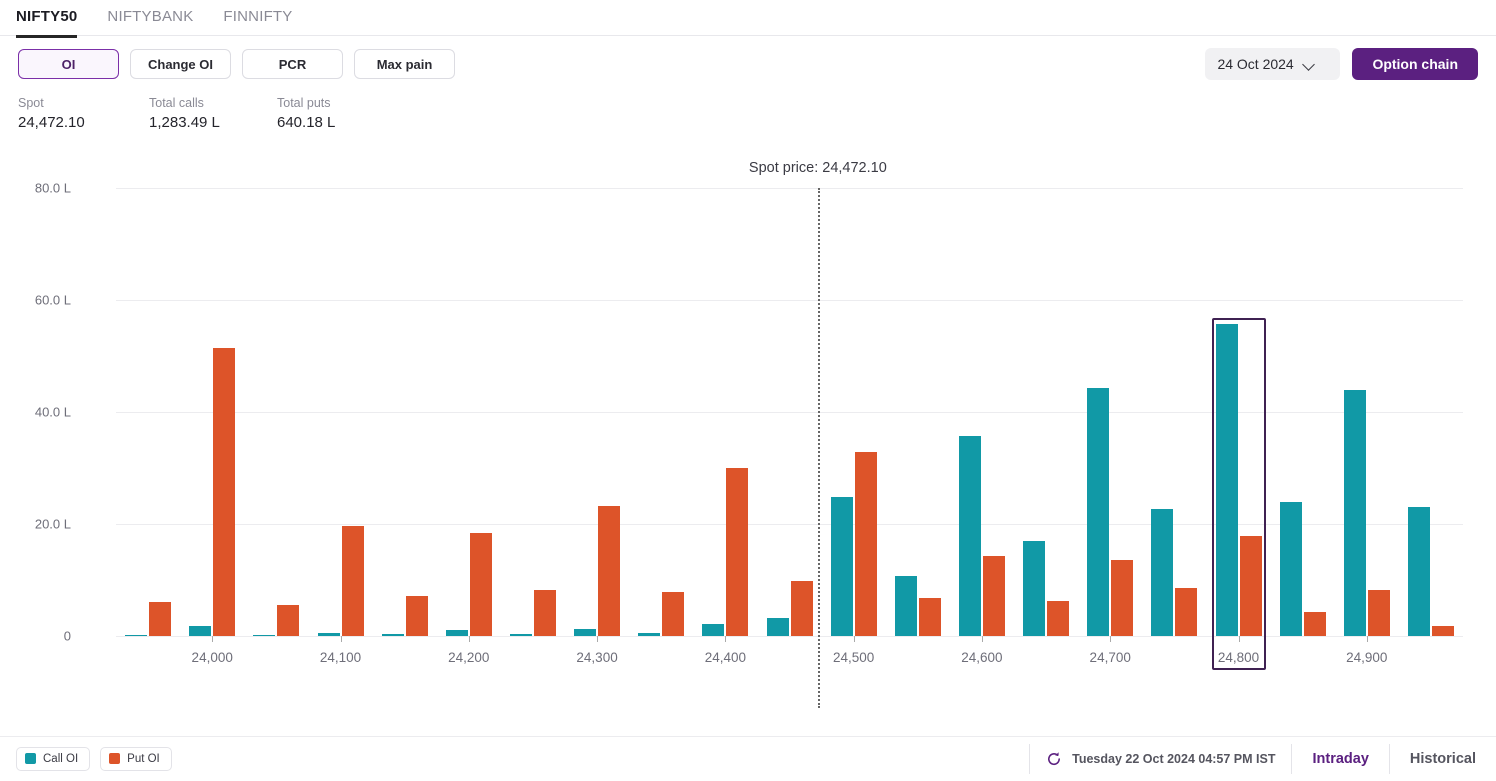 Image resolution: width=1496 pixels, height=781 pixels. Describe the element at coordinates (52, 524) in the screenshot. I see `y-axis-tick-label: 20.0 L` at that location.